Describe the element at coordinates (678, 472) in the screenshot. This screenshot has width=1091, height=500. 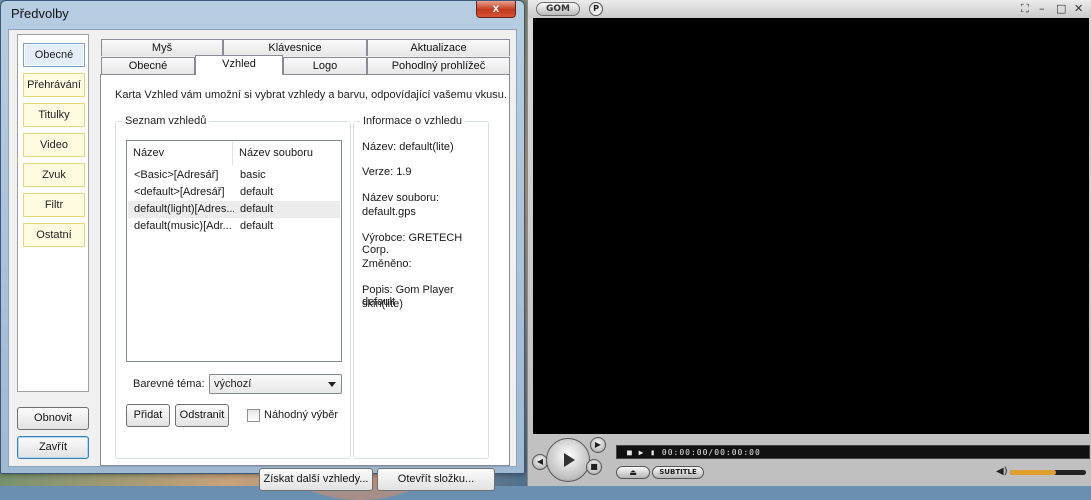
I see `subtitle-button: SUBTITLE` at that location.